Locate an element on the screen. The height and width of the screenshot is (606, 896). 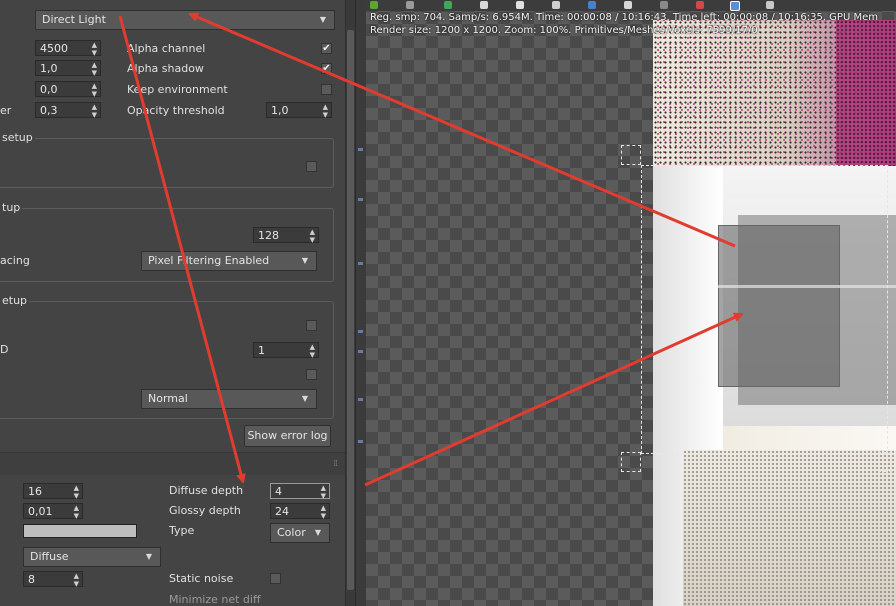
render-floor is located at coordinates (789, 528).